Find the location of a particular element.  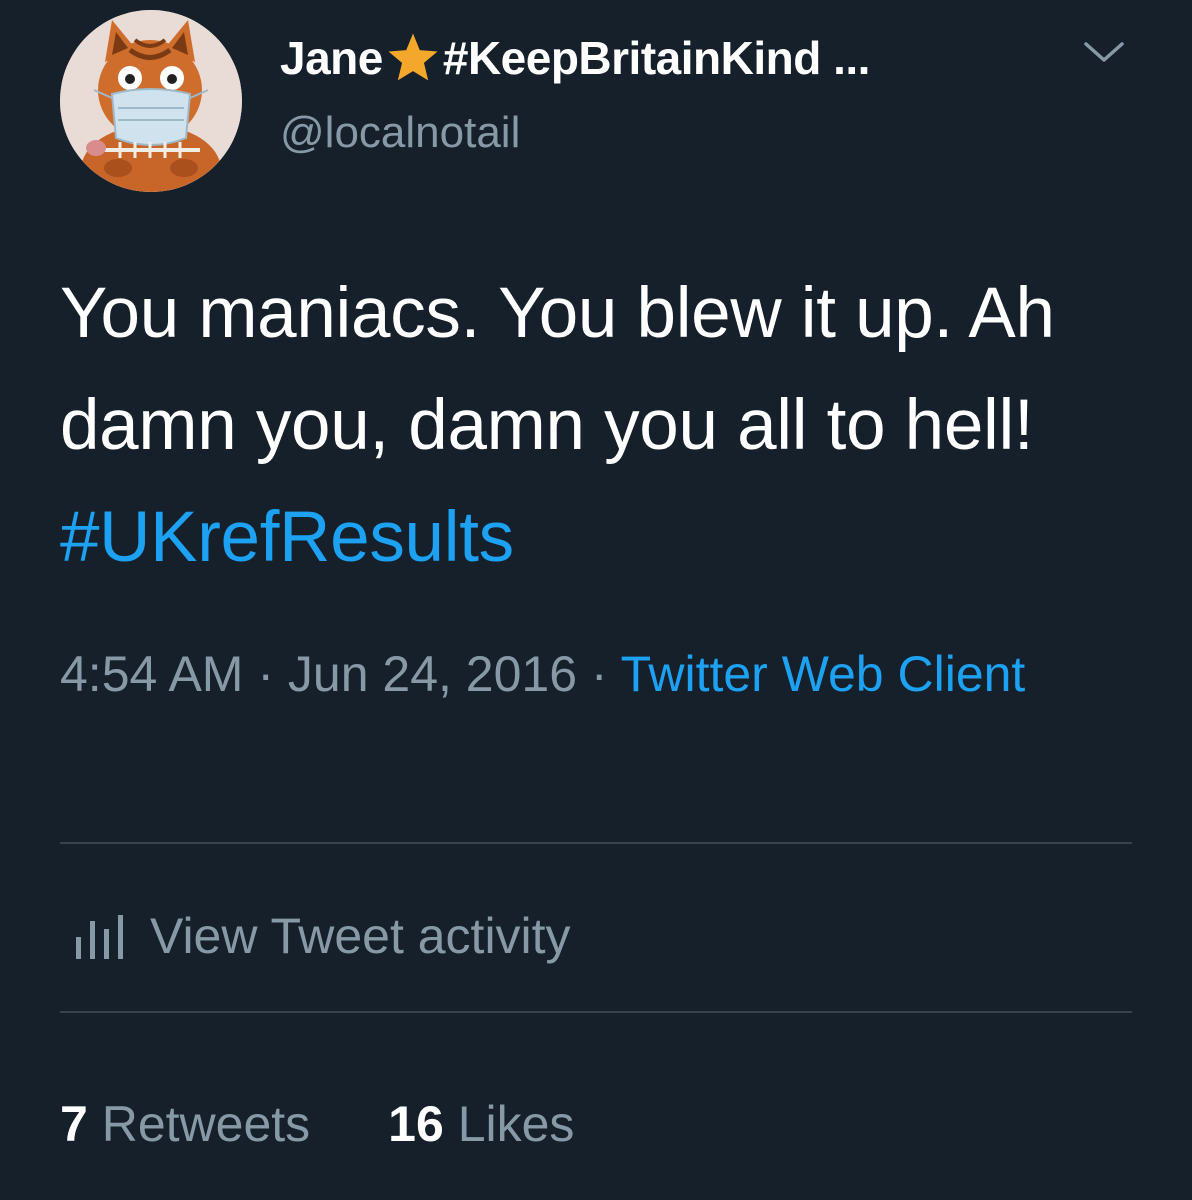

tweet-date: Jun 24, 2016 is located at coordinates (432, 674).